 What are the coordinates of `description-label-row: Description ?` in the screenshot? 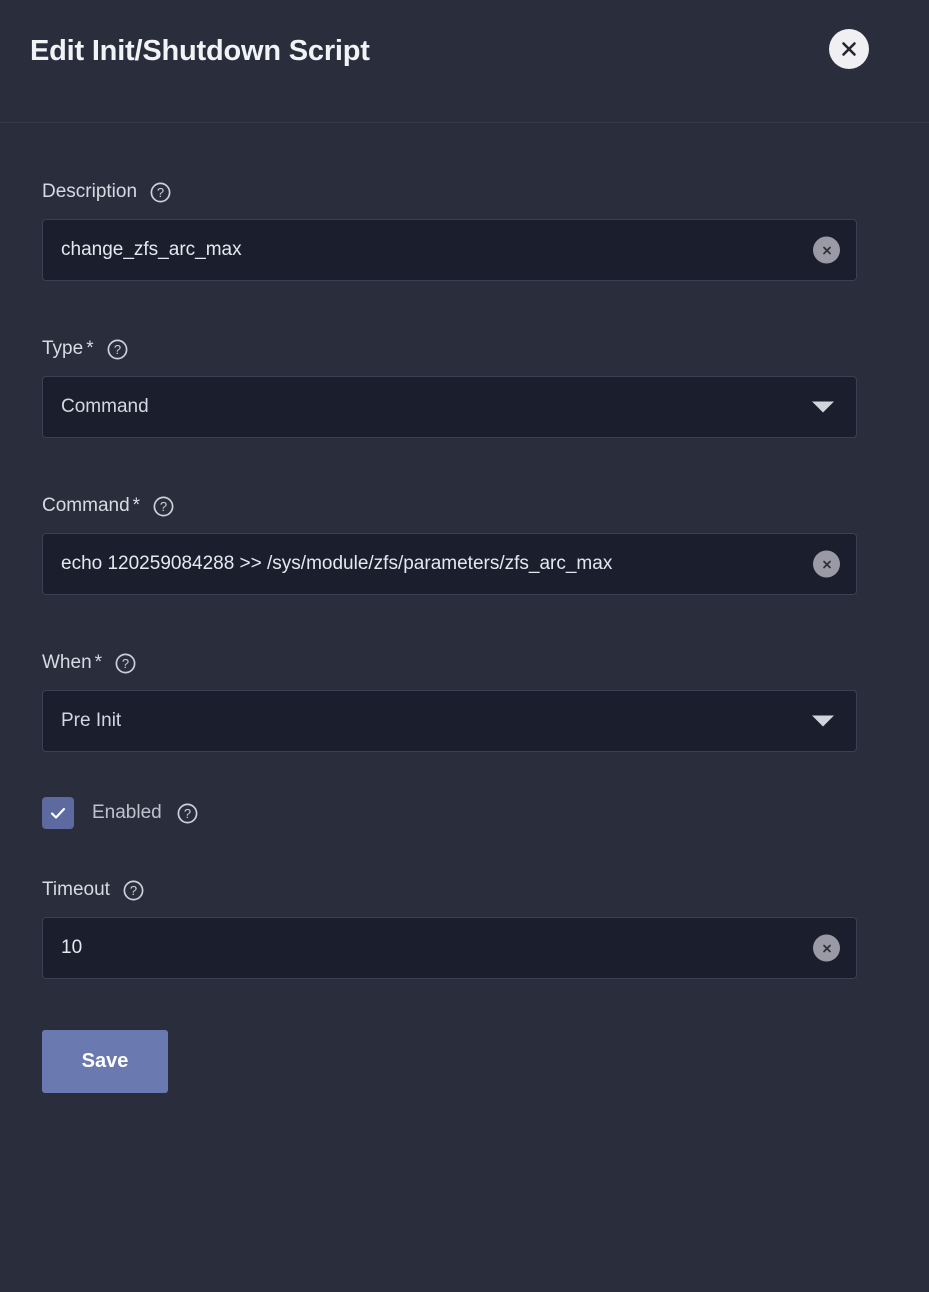 It's located at (448, 192).